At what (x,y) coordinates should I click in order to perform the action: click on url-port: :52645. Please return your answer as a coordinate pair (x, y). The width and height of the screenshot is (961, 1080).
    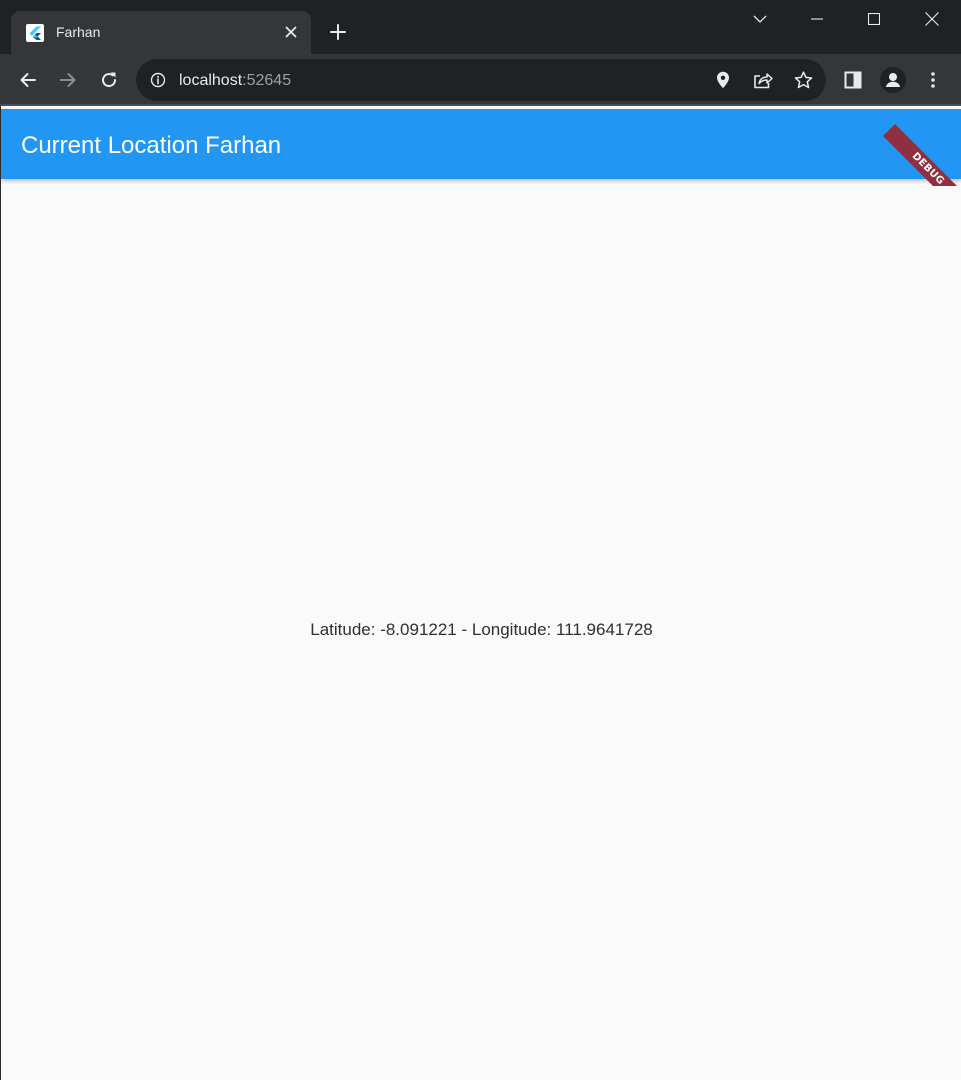
    Looking at the image, I should click on (267, 80).